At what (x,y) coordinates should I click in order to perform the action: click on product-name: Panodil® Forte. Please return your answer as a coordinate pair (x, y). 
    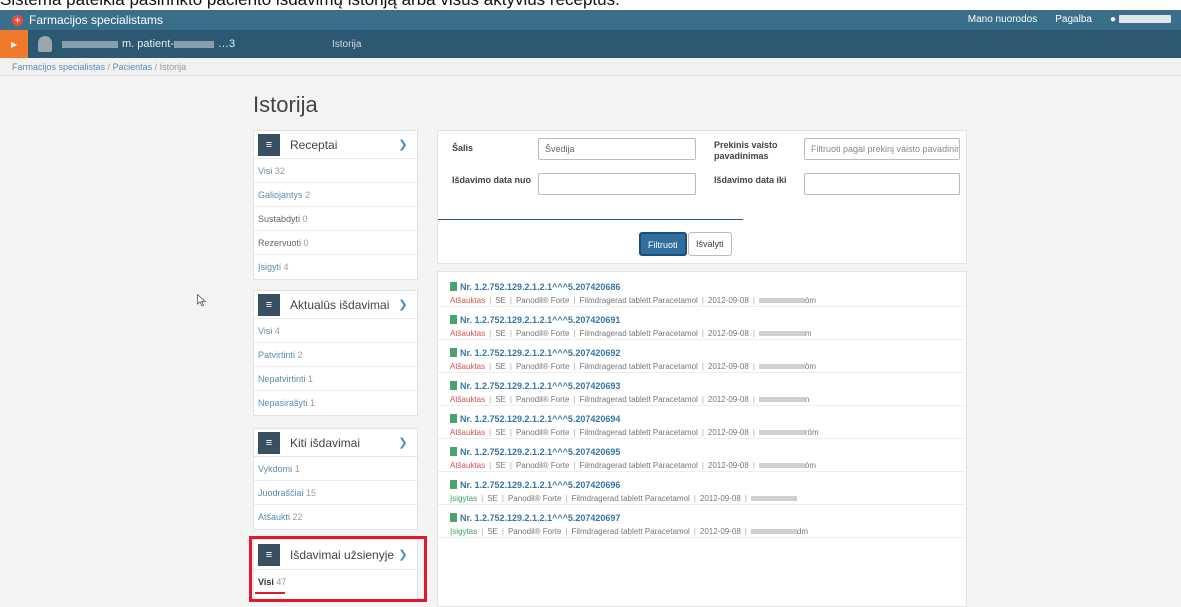
    Looking at the image, I should click on (534, 531).